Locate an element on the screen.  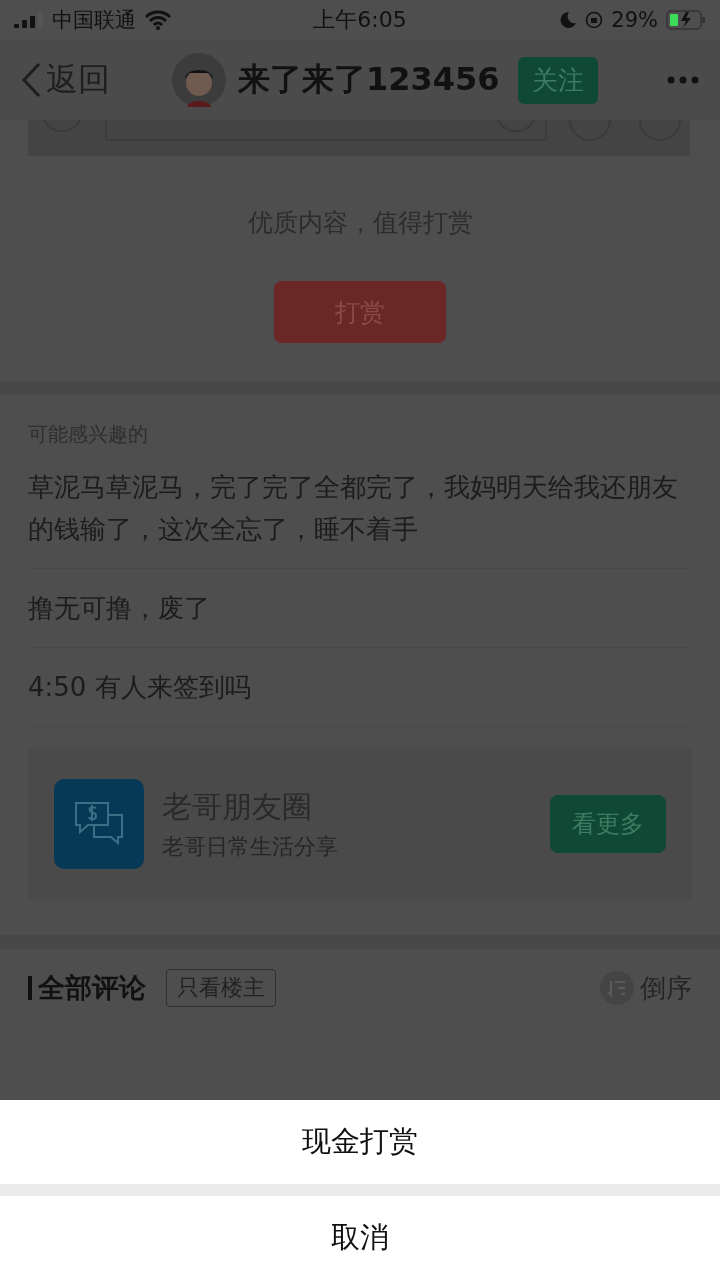
avatar-icon is located at coordinates (199, 80).